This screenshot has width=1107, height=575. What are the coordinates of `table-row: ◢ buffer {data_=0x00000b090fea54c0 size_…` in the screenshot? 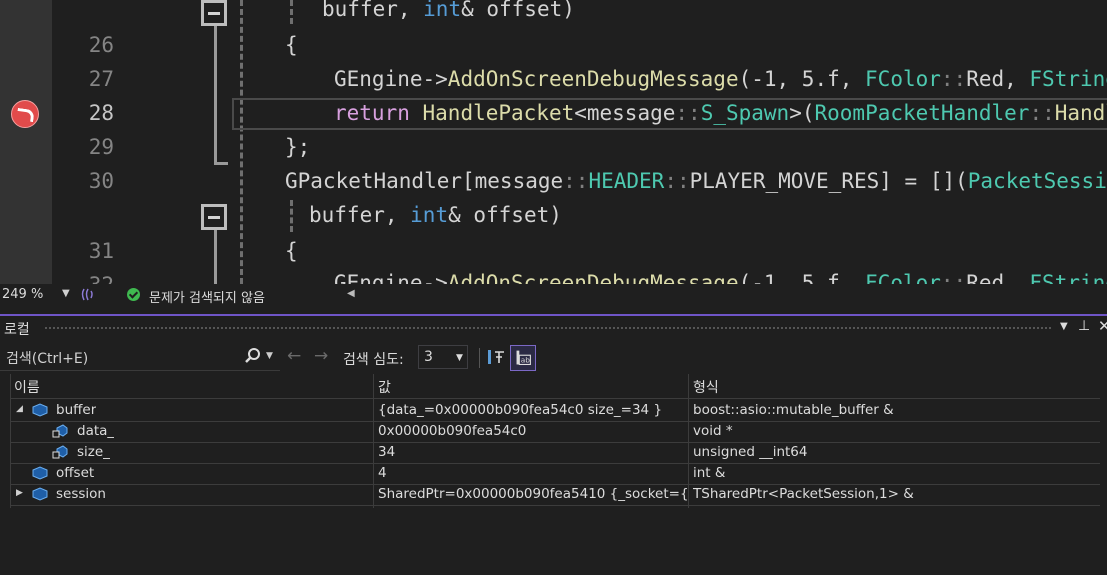 It's located at (555, 411).